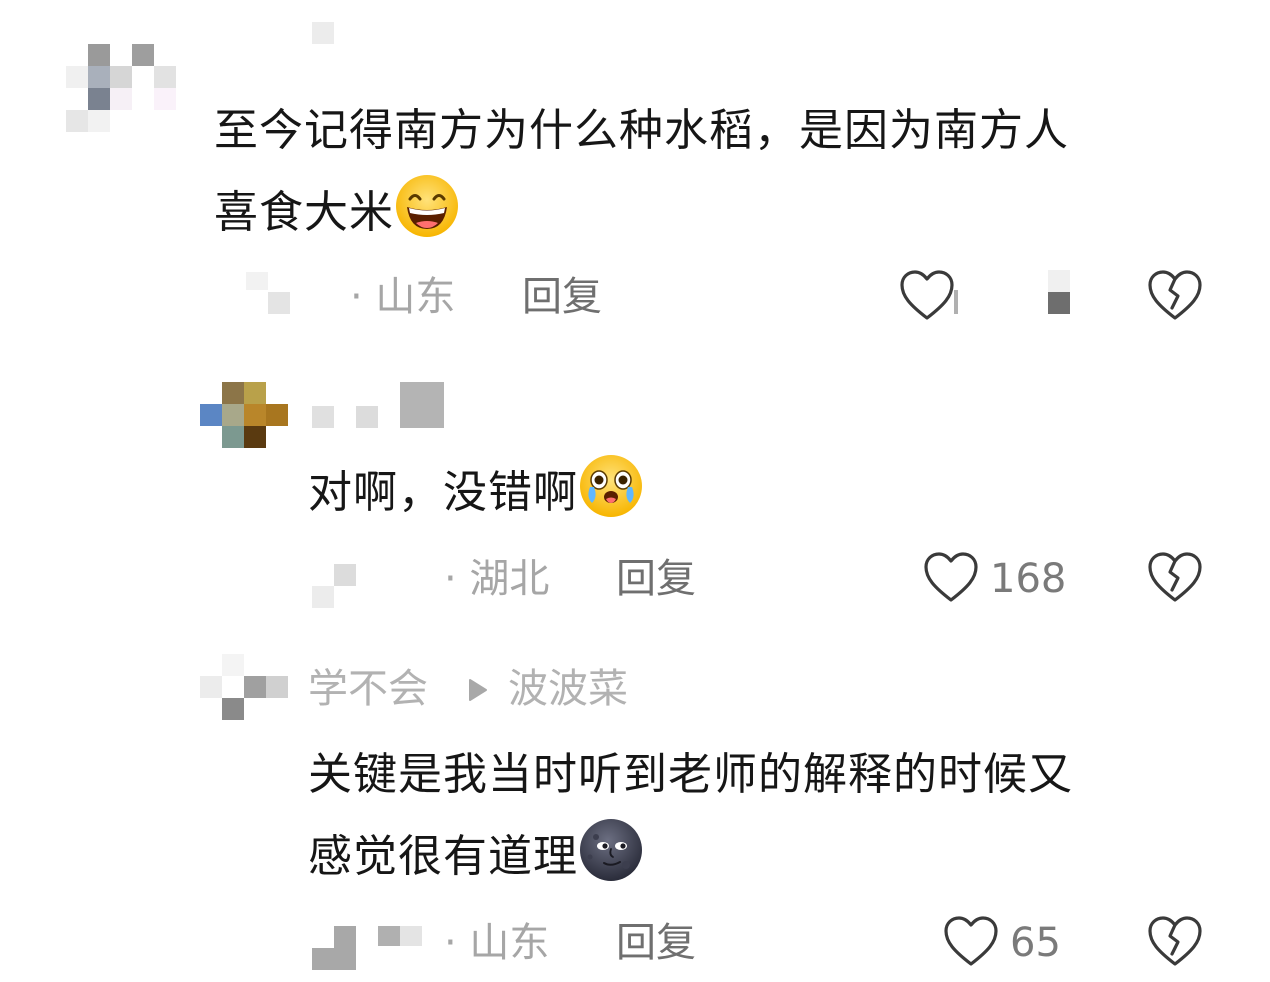 This screenshot has width=1270, height=982. What do you see at coordinates (690, 774) in the screenshot?
I see `comment-text-line: 关键是我当时听到老师的解释的时候又` at bounding box center [690, 774].